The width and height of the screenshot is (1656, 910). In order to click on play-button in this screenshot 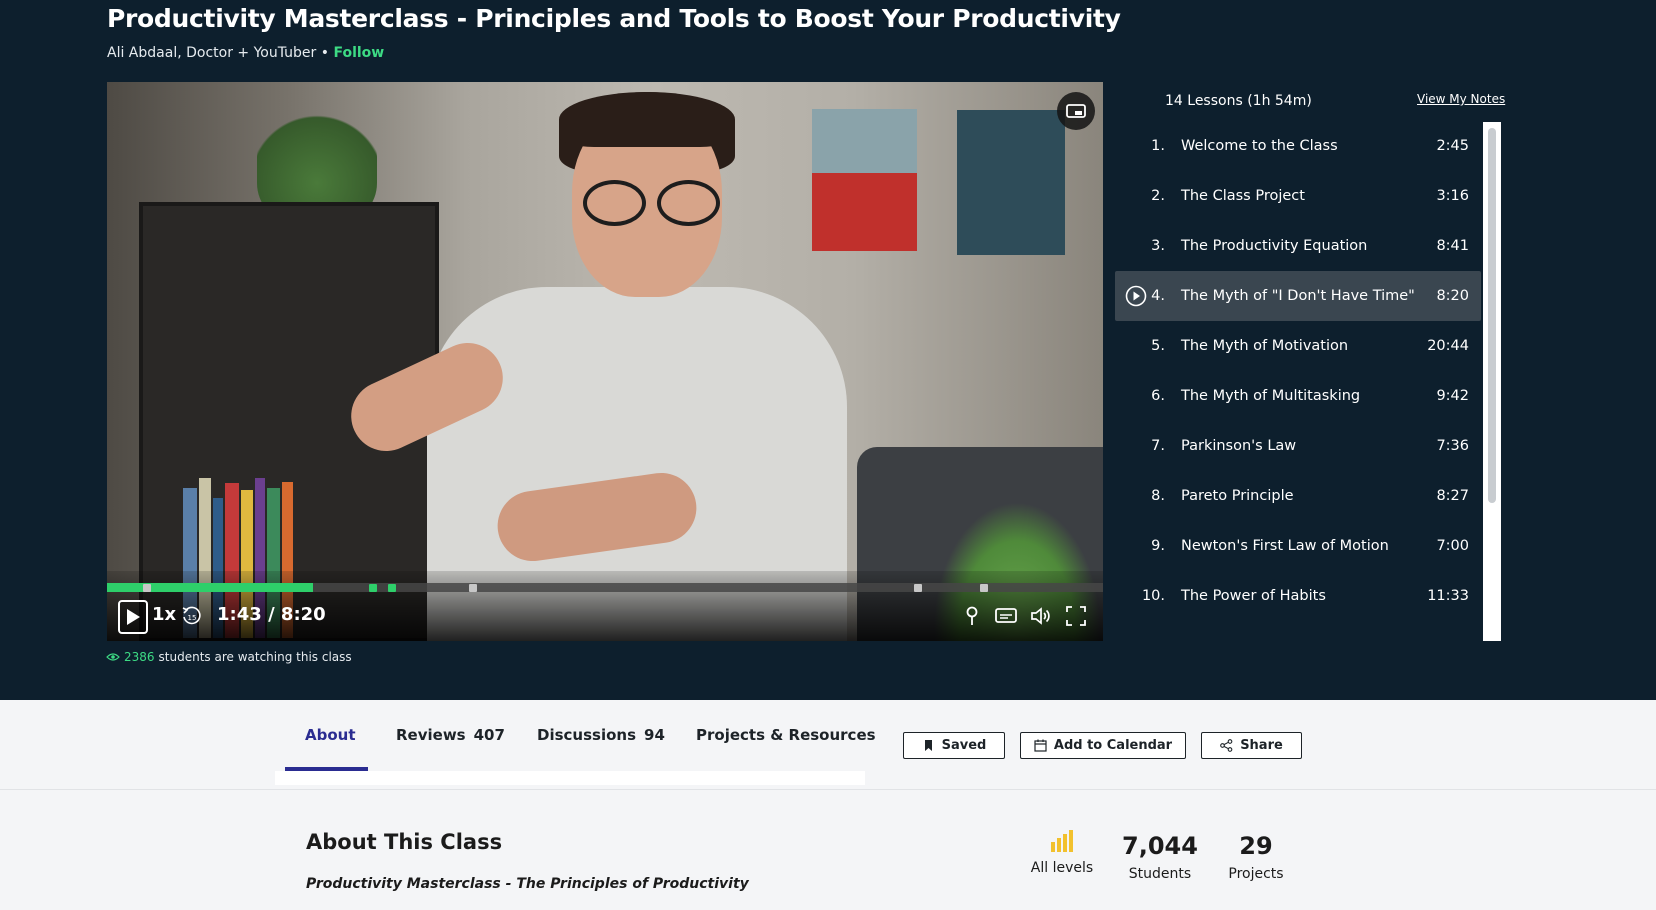, I will do `click(133, 617)`.